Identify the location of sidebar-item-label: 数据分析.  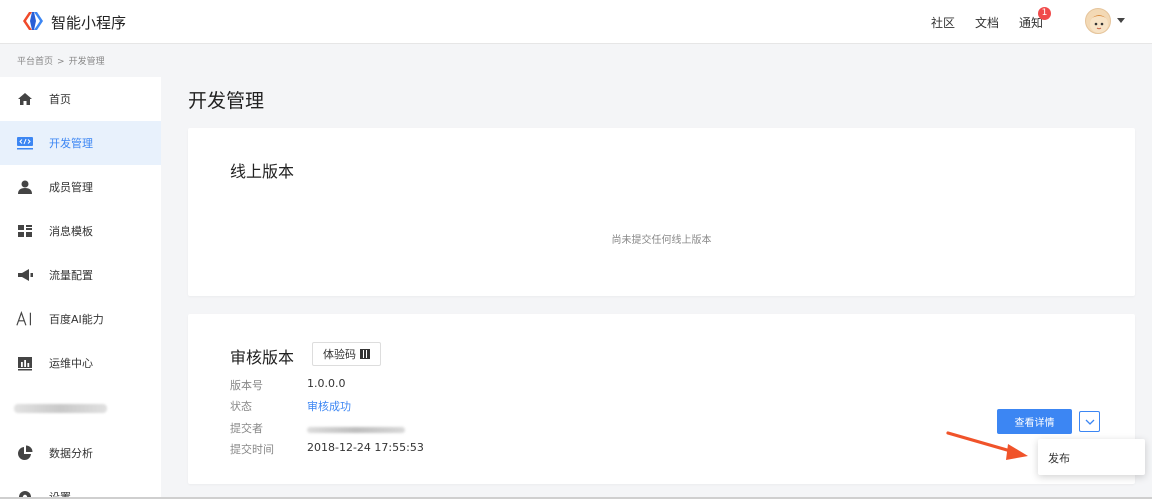
(71, 453).